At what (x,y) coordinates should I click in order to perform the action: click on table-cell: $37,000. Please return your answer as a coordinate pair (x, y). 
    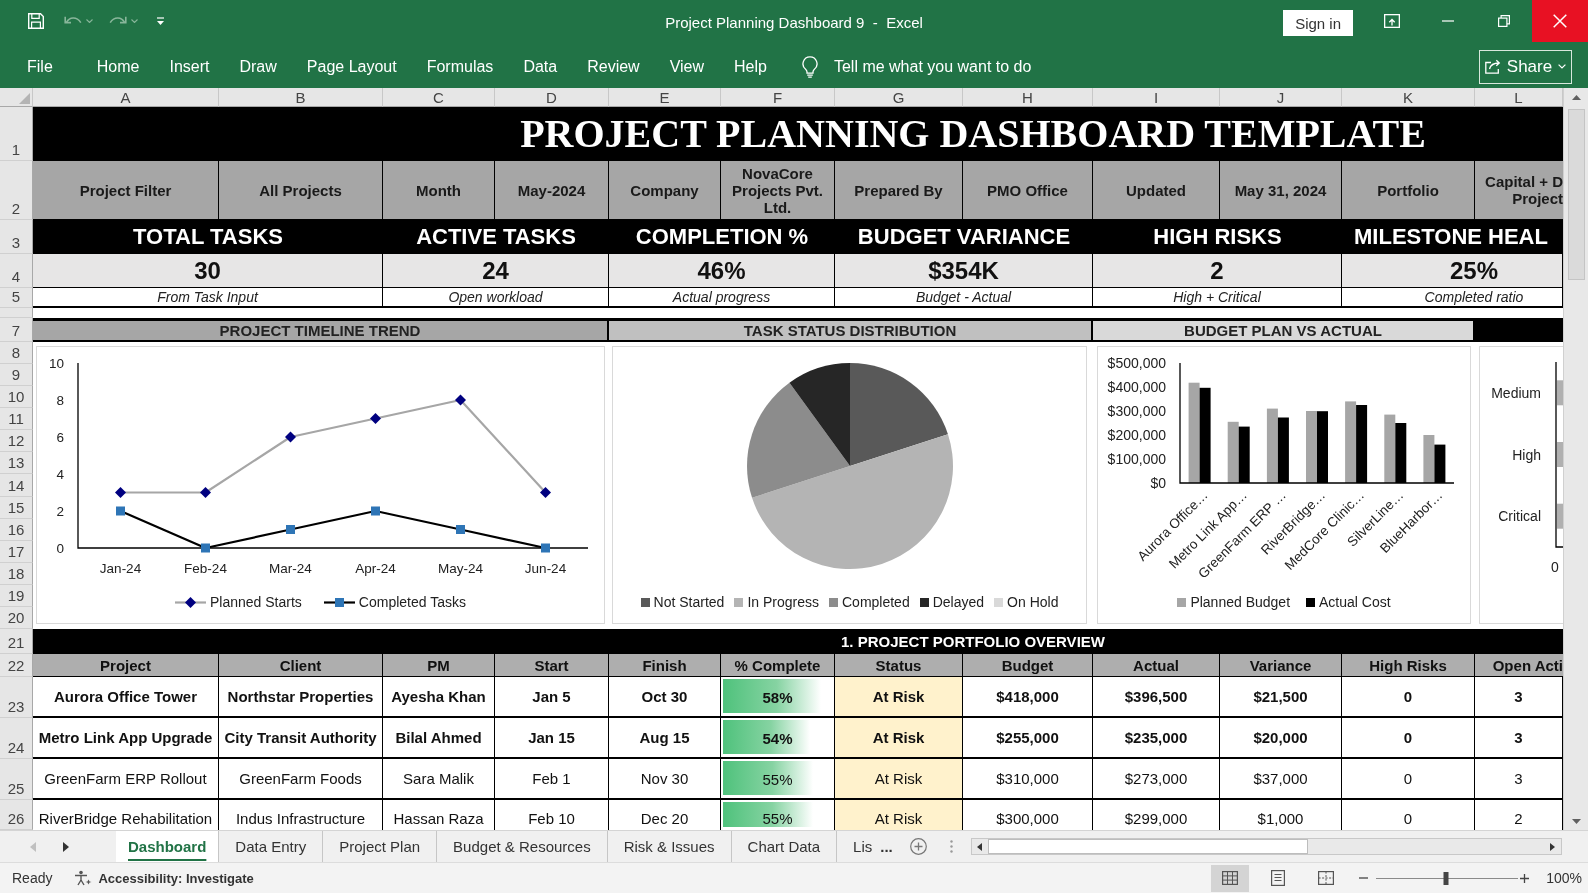
    Looking at the image, I should click on (1281, 779).